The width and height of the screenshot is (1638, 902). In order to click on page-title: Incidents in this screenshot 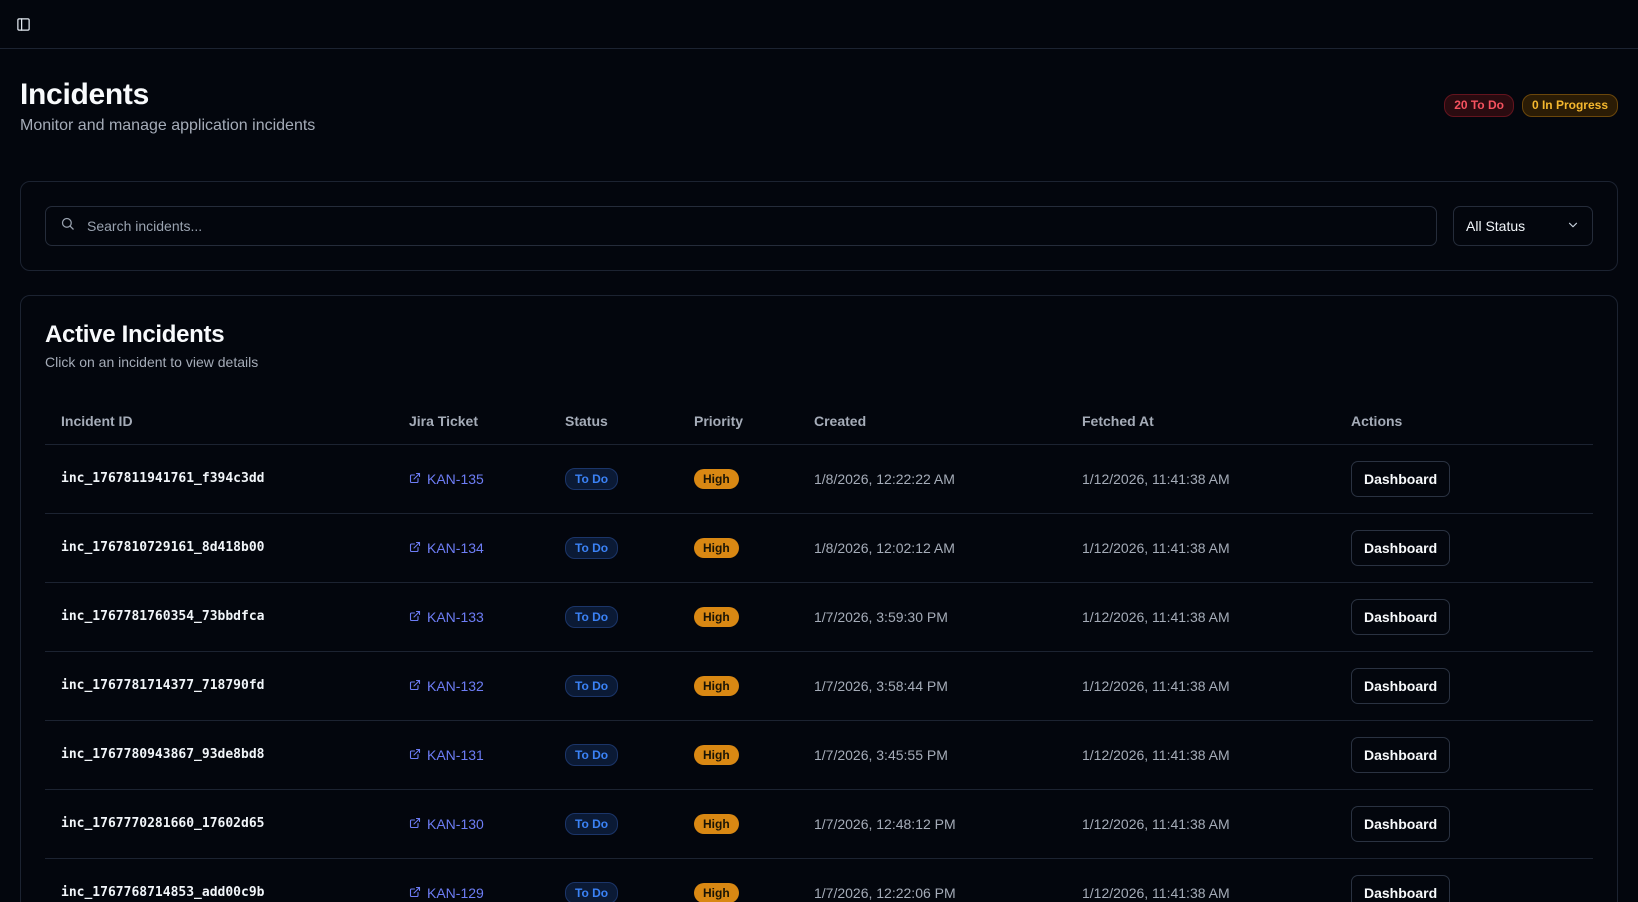, I will do `click(84, 94)`.